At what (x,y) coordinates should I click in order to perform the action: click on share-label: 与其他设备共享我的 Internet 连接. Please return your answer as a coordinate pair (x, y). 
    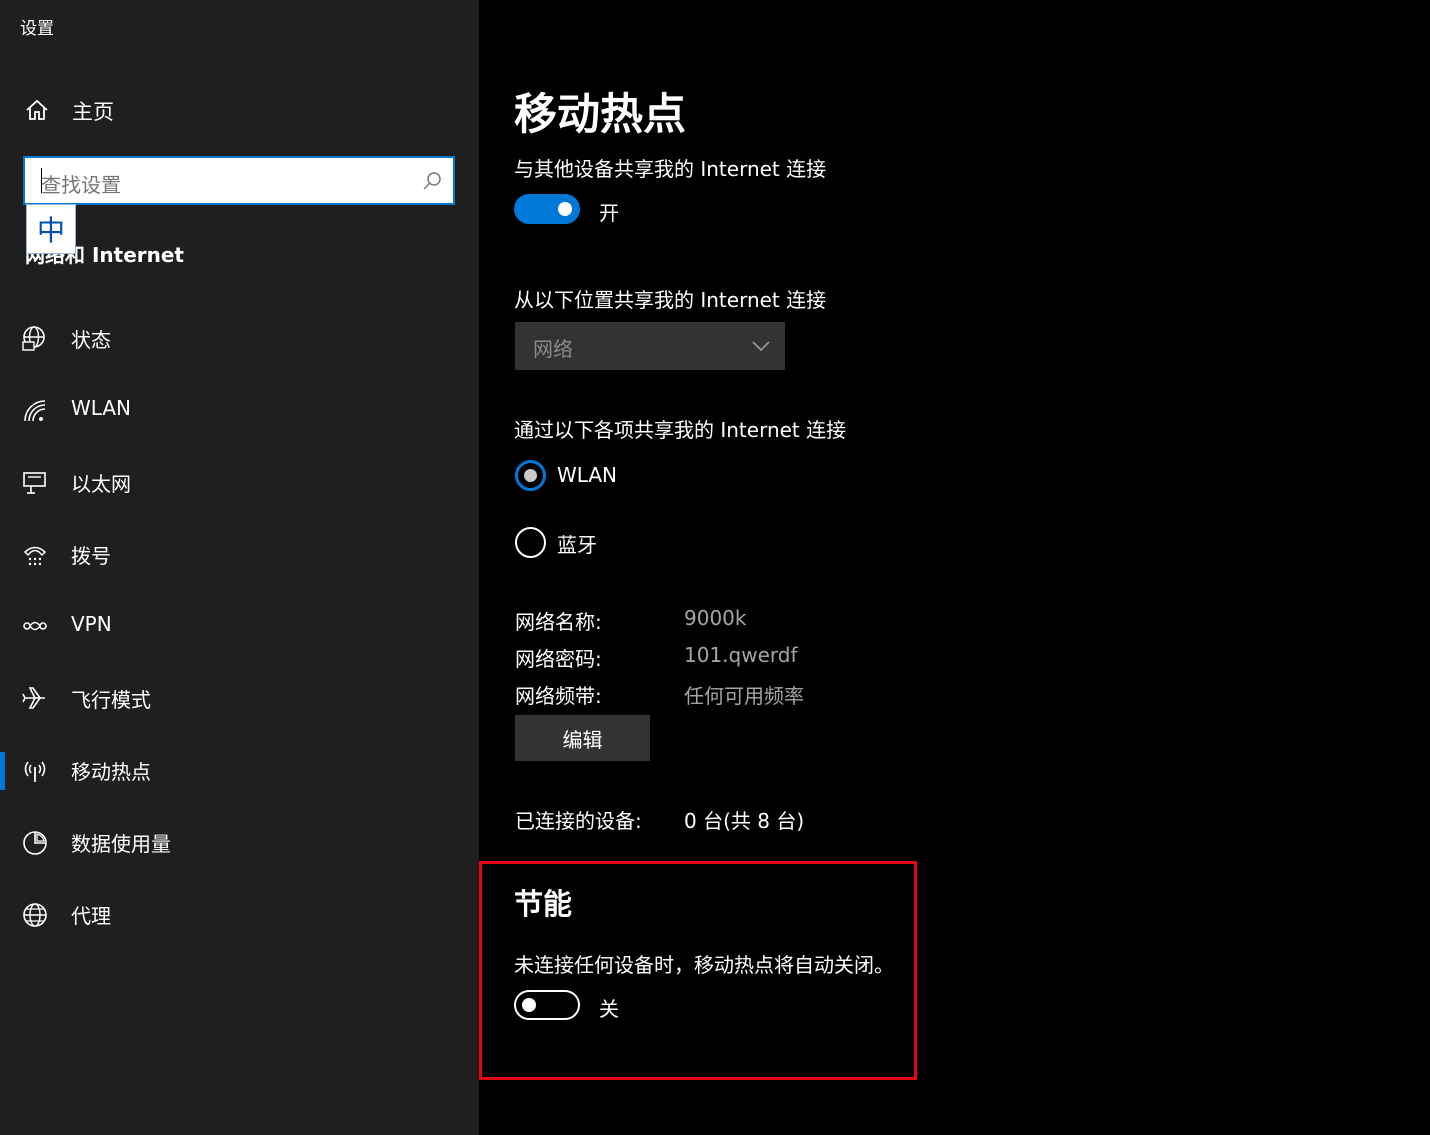
    Looking at the image, I should click on (670, 169).